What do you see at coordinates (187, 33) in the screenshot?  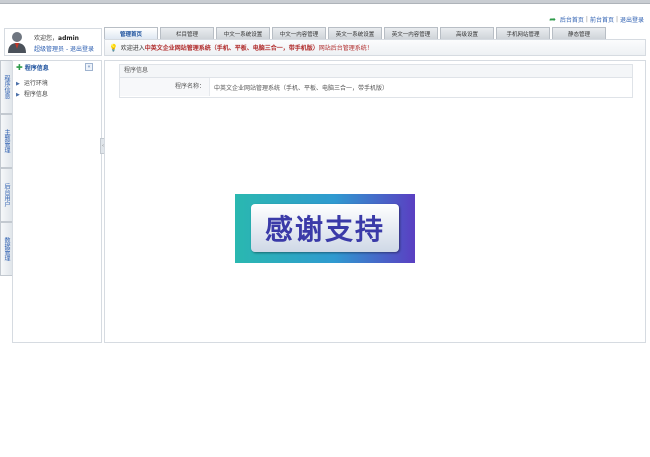 I see `tab-column-manage: 栏目管理` at bounding box center [187, 33].